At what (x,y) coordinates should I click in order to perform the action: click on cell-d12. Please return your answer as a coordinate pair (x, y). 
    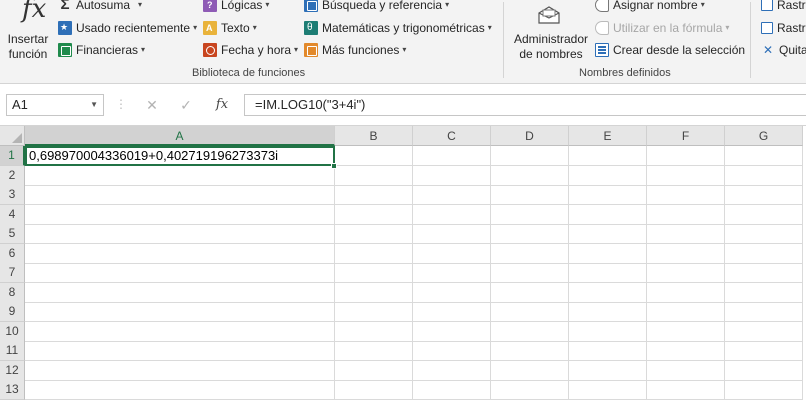
    Looking at the image, I should click on (530, 370).